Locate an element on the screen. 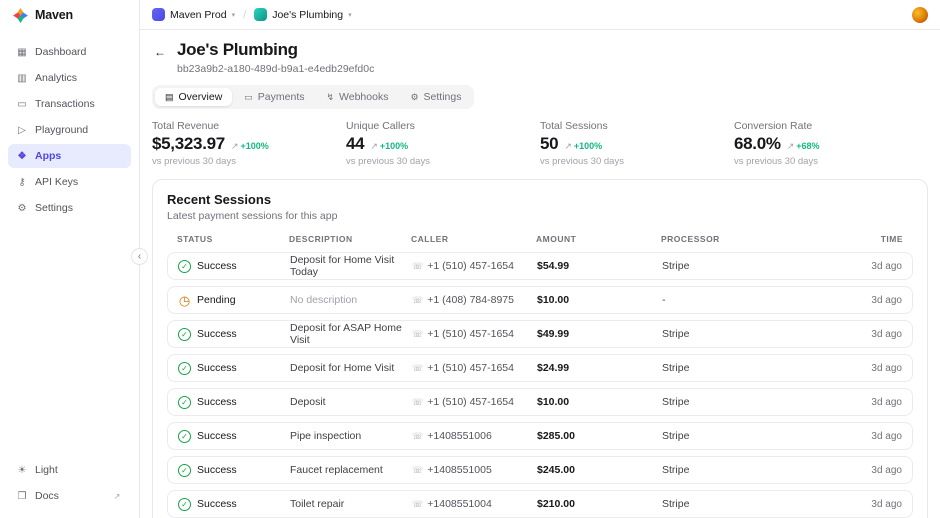 The height and width of the screenshot is (518, 940). tab: Webhooks is located at coordinates (357, 97).